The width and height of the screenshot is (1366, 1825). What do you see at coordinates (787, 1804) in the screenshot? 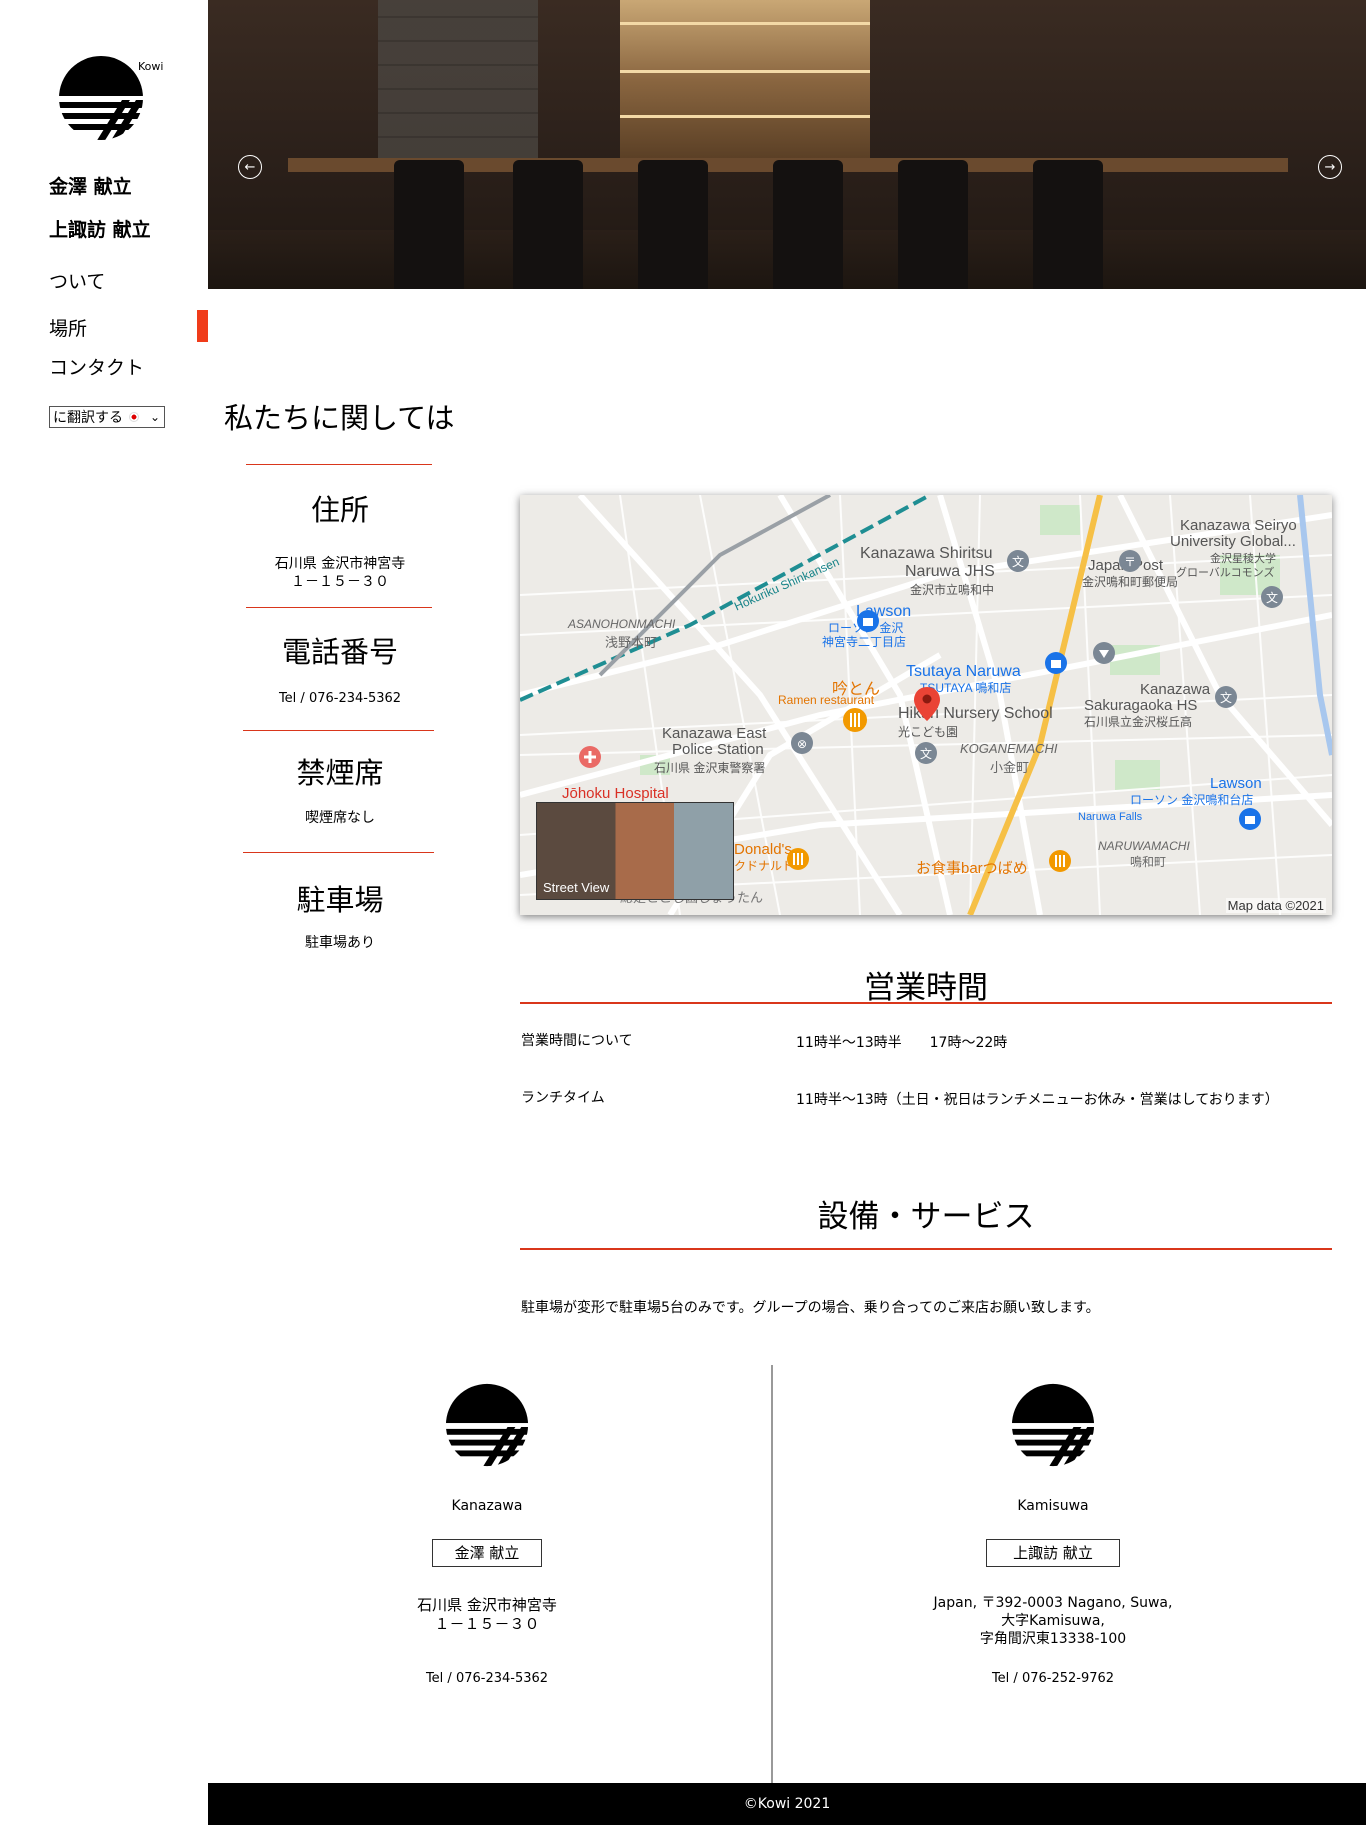
I see `footer-copyright: ©Kowi 2021` at bounding box center [787, 1804].